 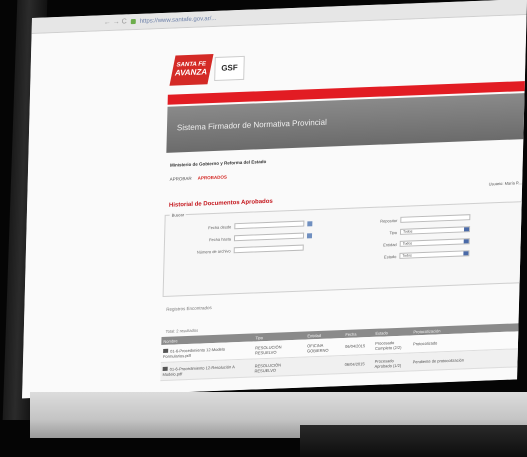 What do you see at coordinates (413, 441) in the screenshot?
I see `monitor-stand` at bounding box center [413, 441].